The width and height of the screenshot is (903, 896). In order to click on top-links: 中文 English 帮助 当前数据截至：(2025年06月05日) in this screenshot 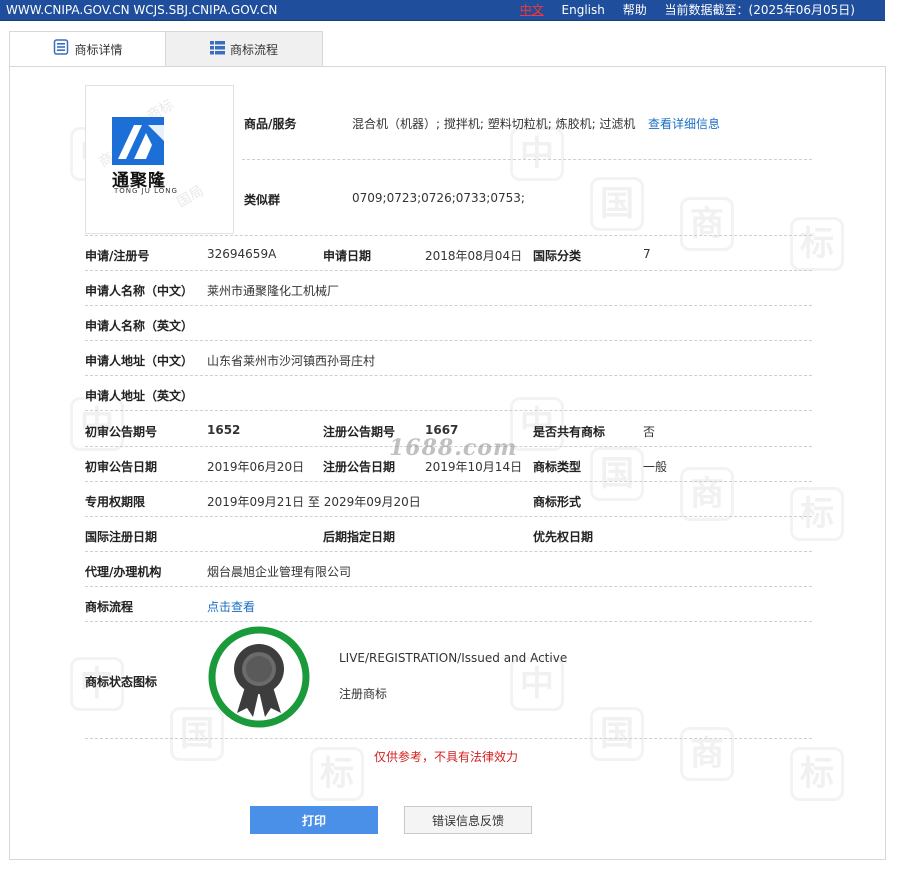, I will do `click(680, 10)`.